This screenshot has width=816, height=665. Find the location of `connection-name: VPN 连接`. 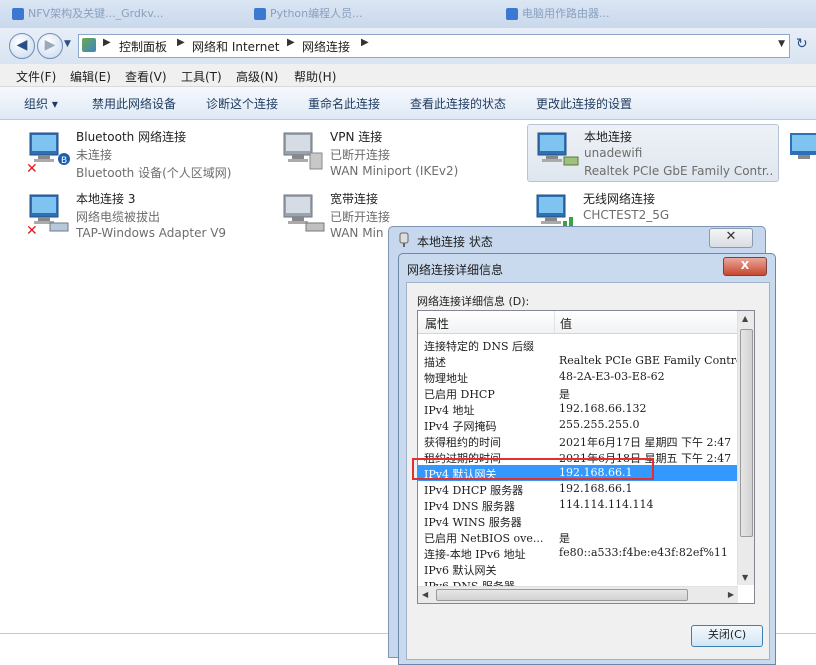

connection-name: VPN 连接 is located at coordinates (356, 137).